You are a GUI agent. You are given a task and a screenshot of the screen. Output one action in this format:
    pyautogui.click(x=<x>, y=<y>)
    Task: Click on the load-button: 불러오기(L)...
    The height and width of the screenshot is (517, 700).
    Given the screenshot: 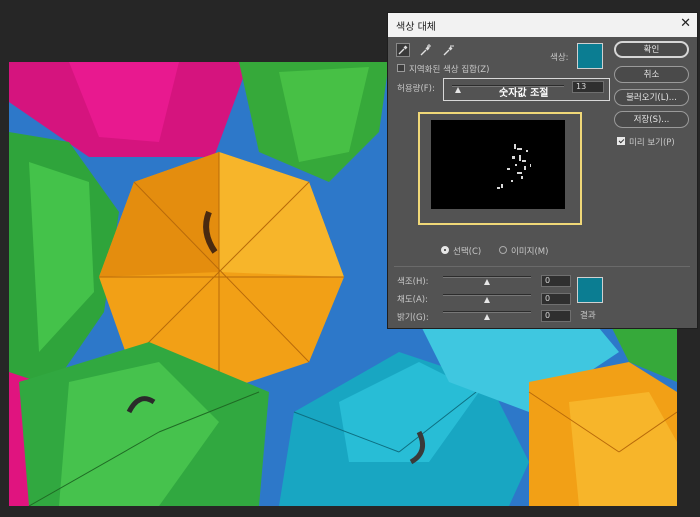 What is the action you would take?
    pyautogui.click(x=651, y=97)
    